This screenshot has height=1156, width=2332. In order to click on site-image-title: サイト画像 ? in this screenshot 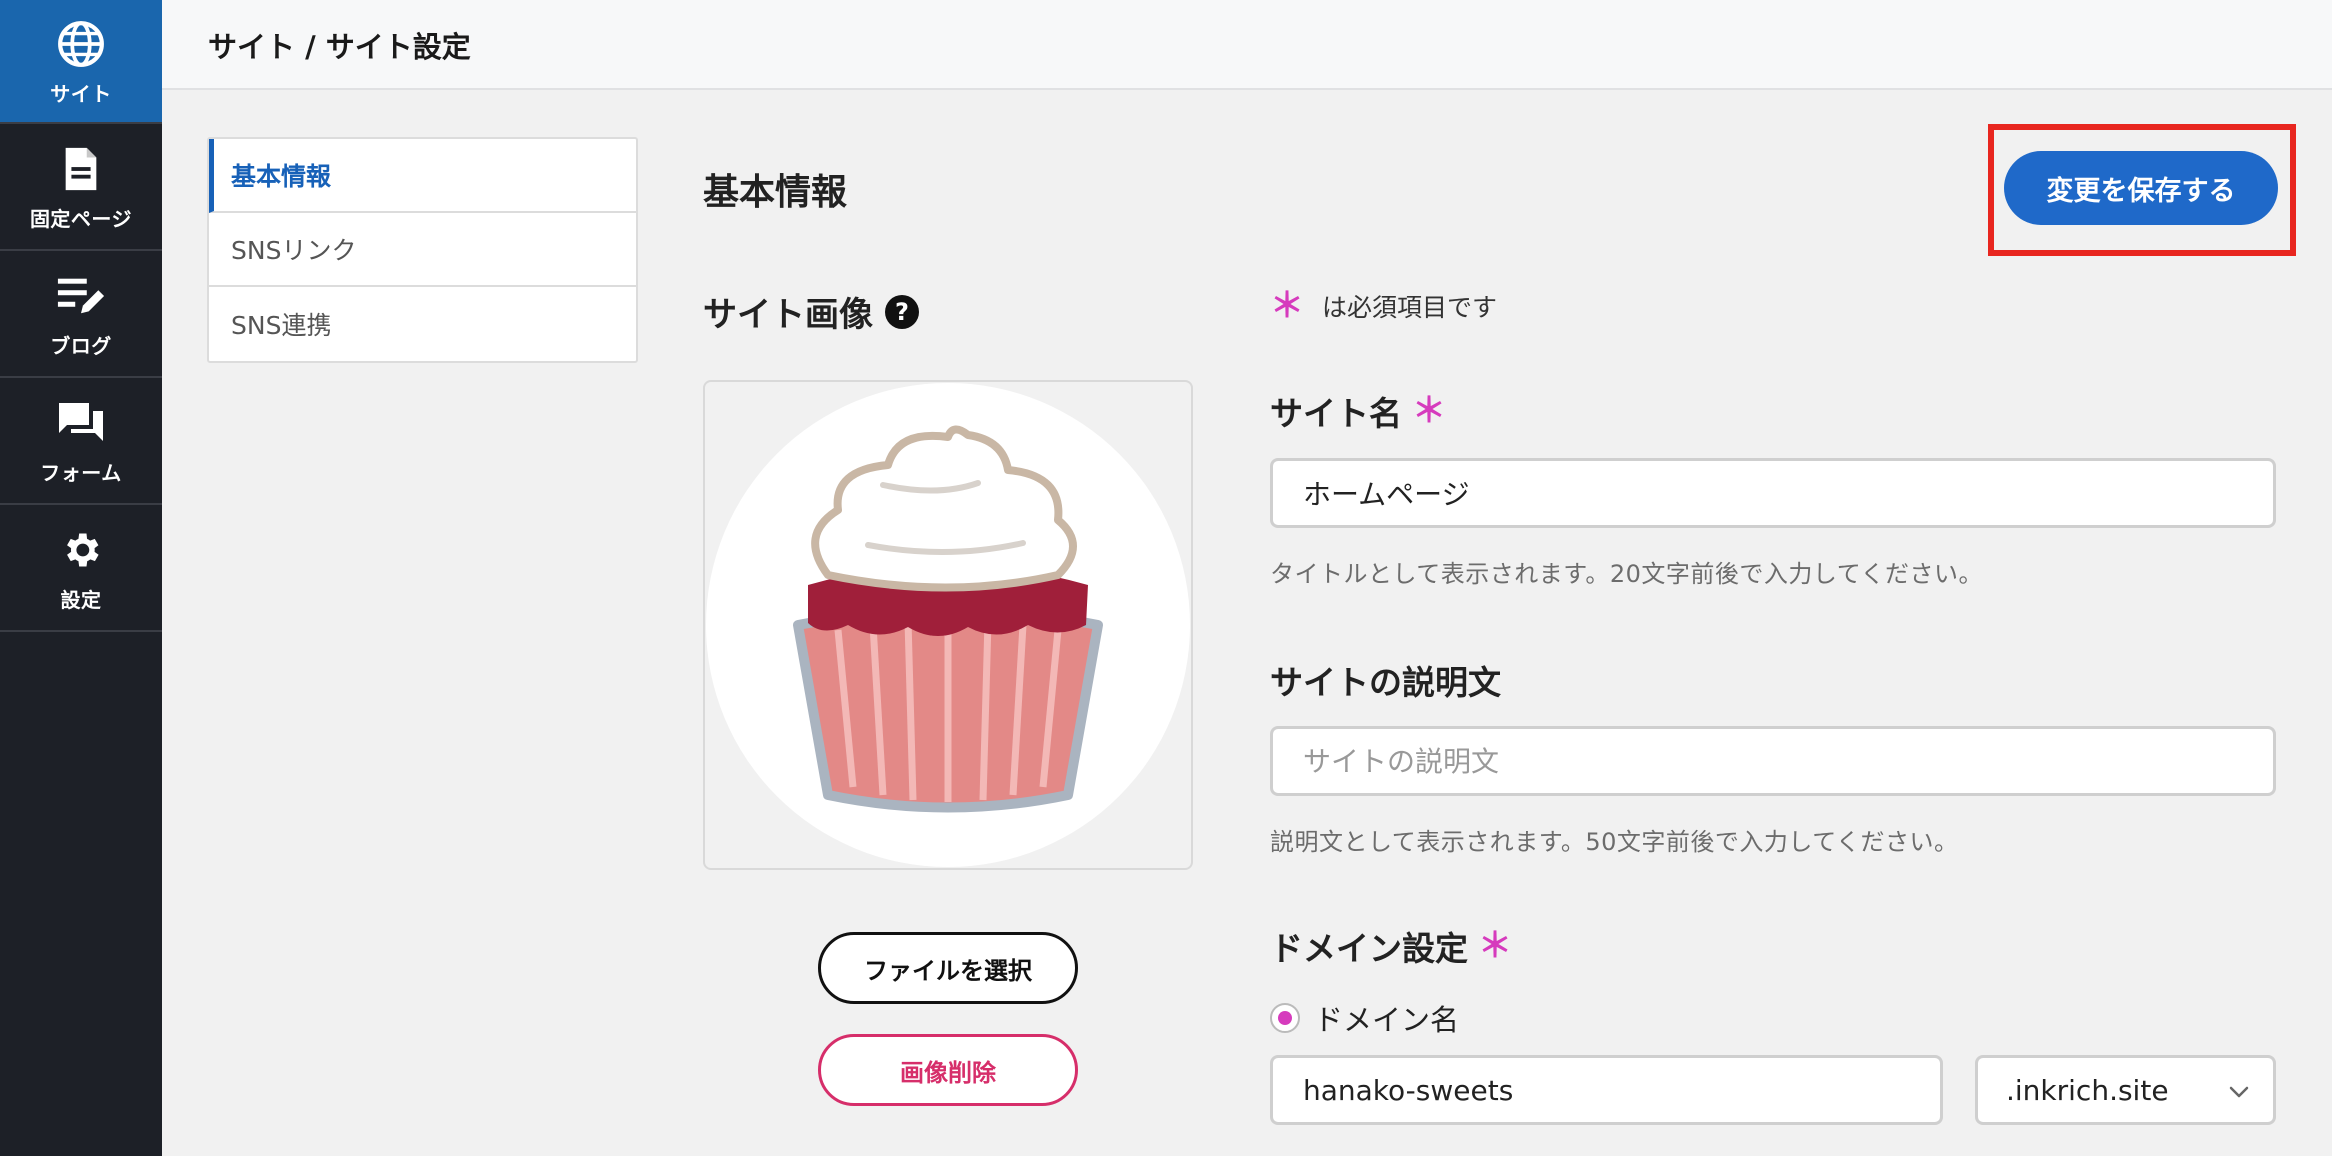, I will do `click(811, 311)`.